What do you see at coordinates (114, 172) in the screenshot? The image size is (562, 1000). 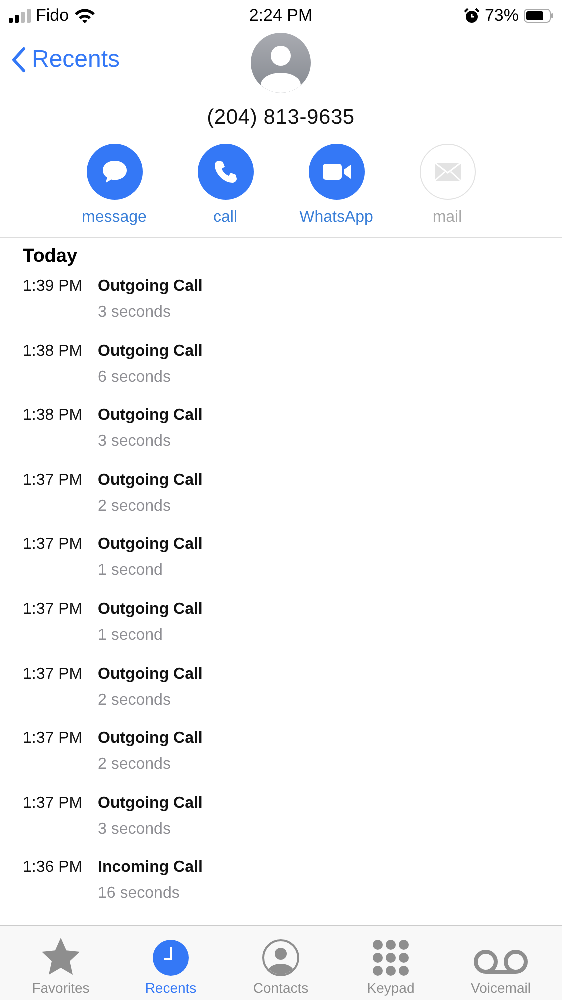 I see `message-icon` at bounding box center [114, 172].